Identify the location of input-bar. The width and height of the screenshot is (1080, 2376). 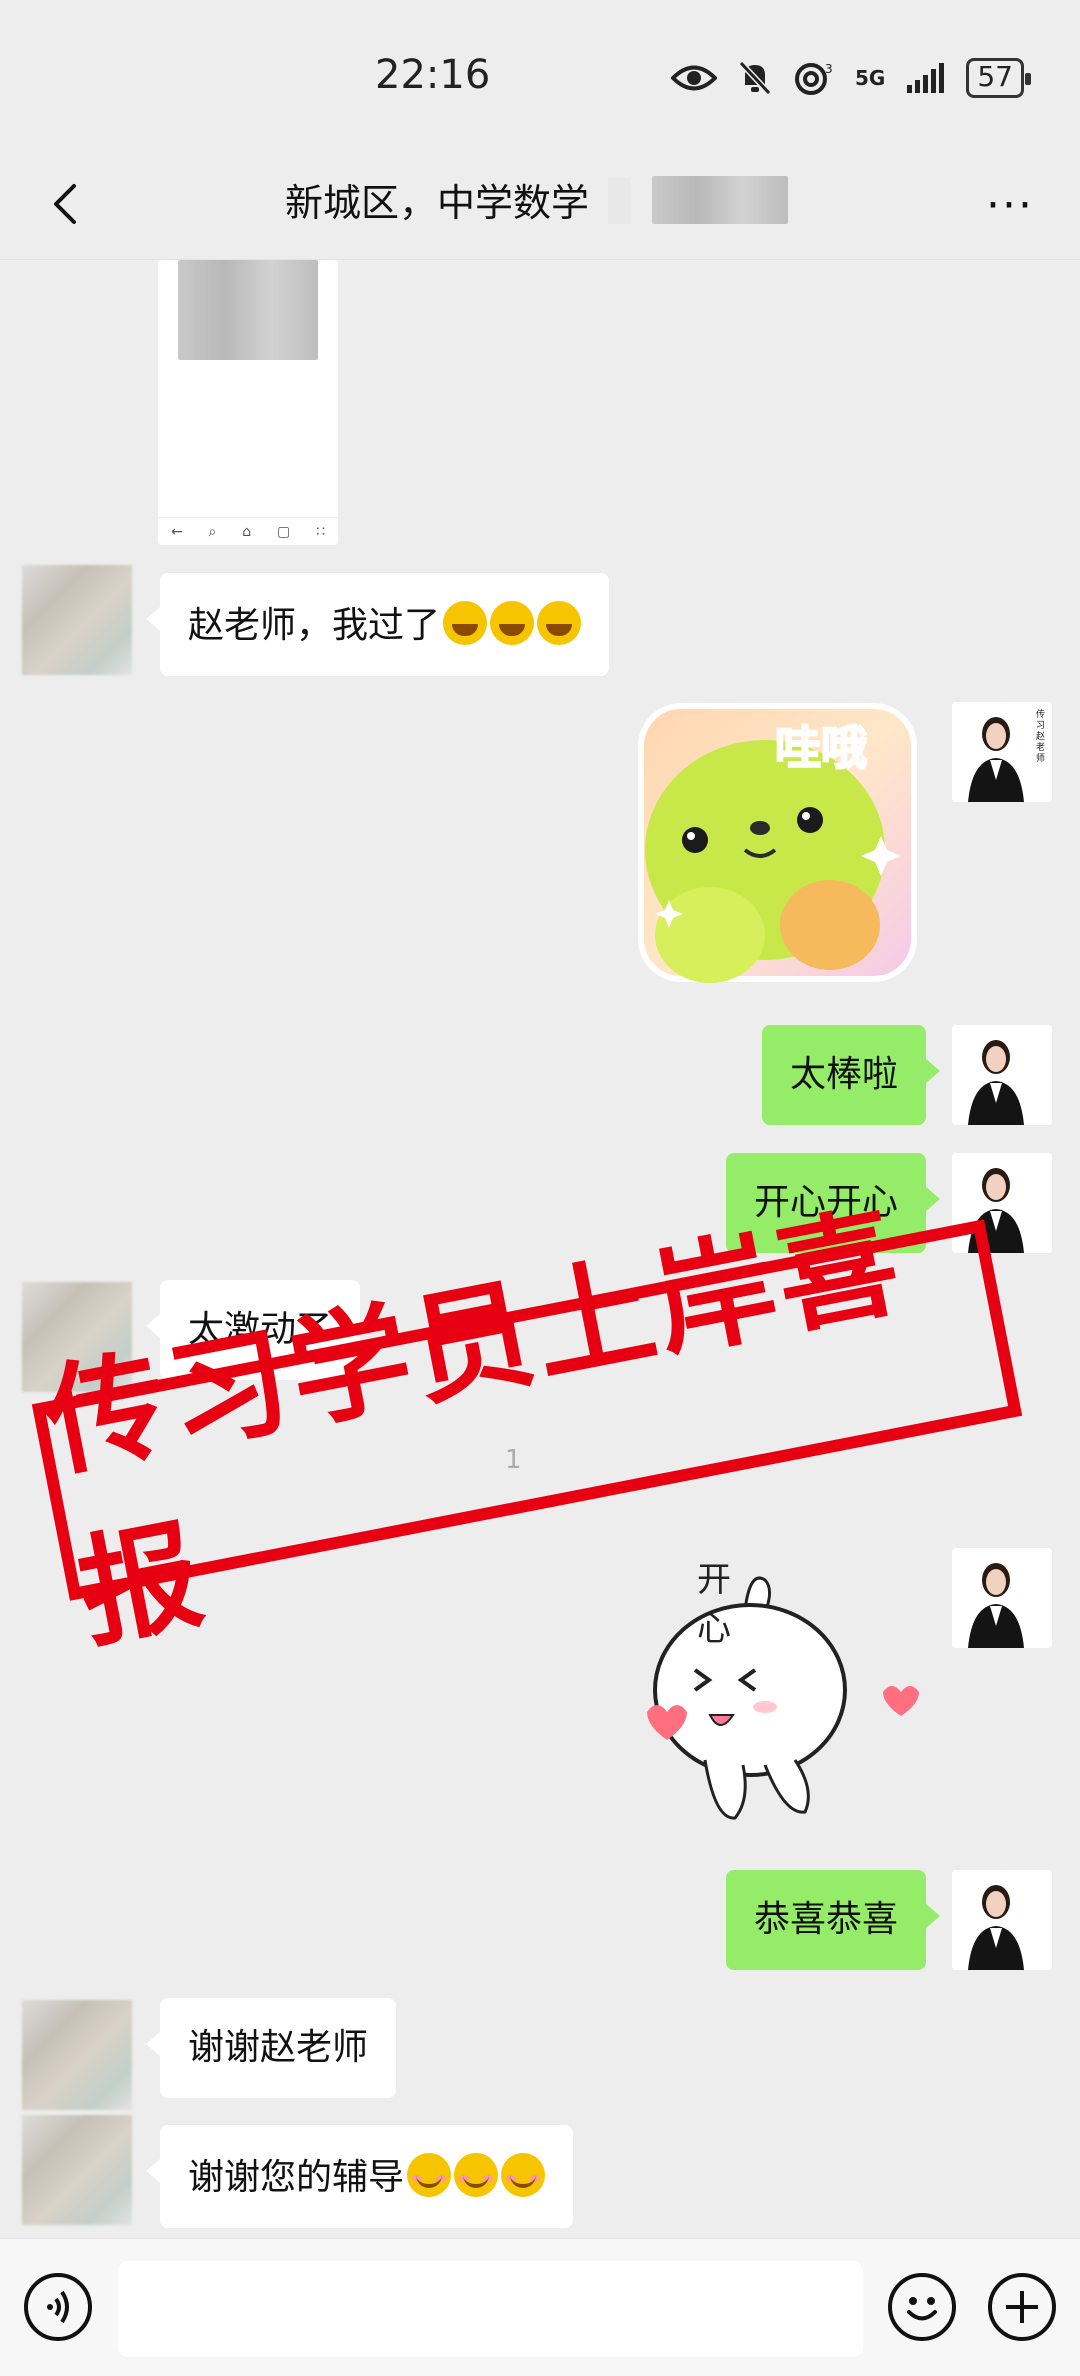
(540, 2307).